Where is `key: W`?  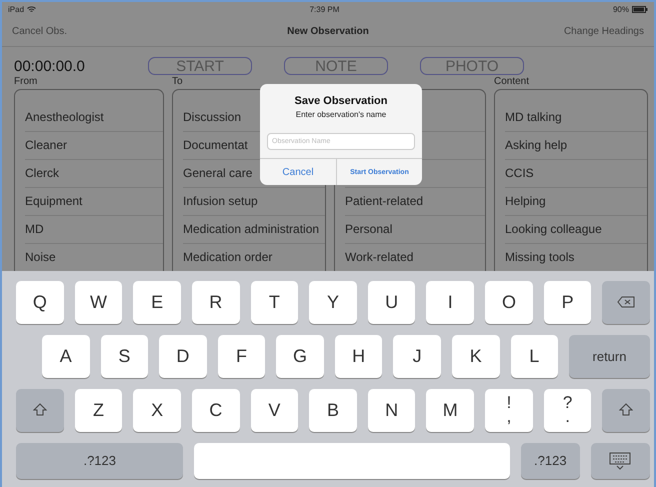
key: W is located at coordinates (98, 302).